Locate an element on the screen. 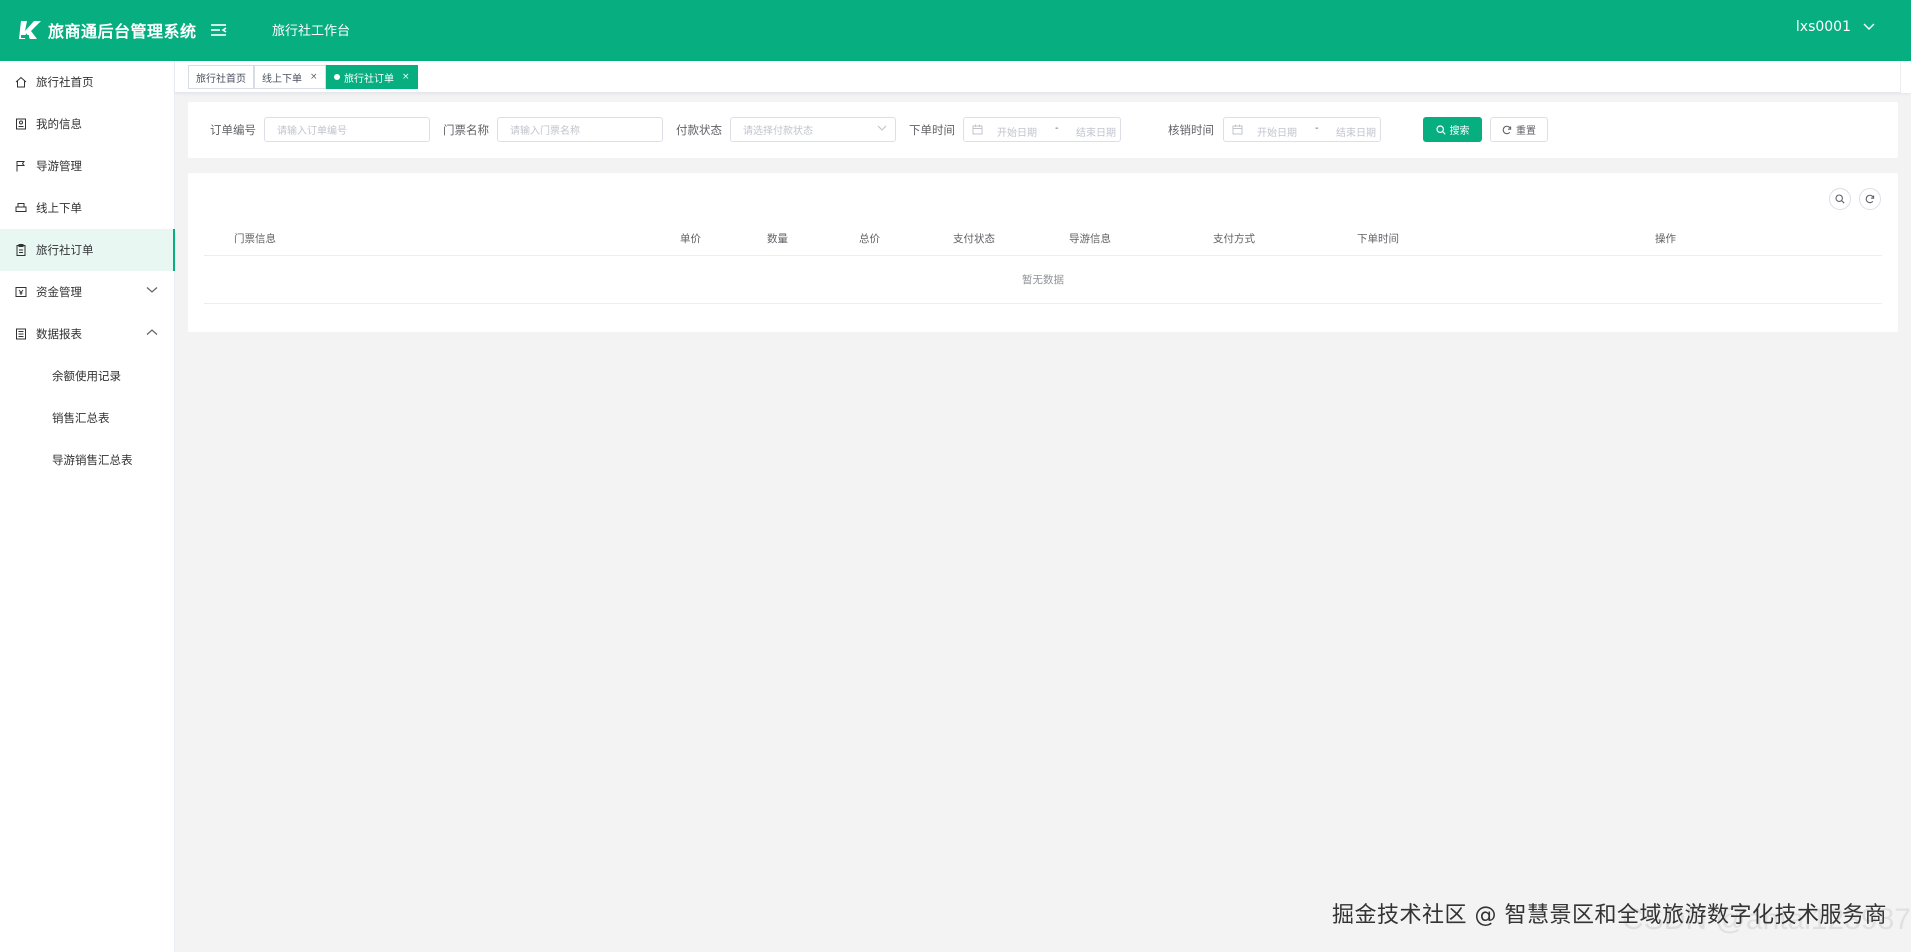 The width and height of the screenshot is (1911, 952). tab-online-order: 线上下单 × is located at coordinates (290, 77).